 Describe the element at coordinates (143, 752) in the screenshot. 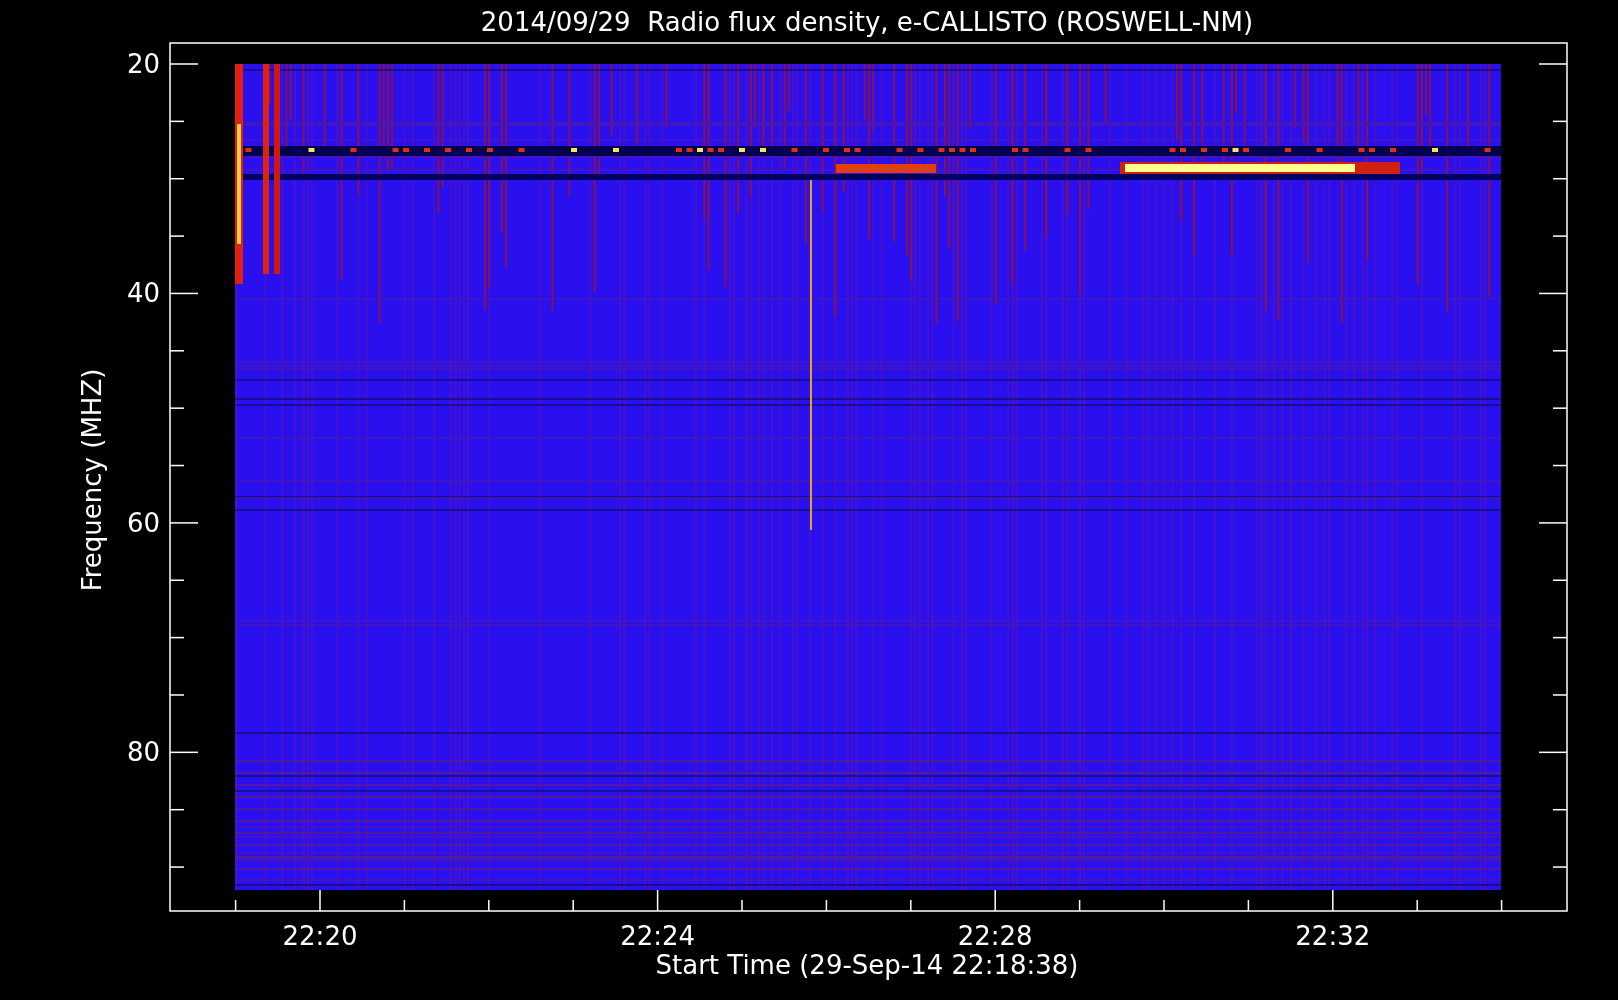

I see `y-tick-label: 80` at that location.